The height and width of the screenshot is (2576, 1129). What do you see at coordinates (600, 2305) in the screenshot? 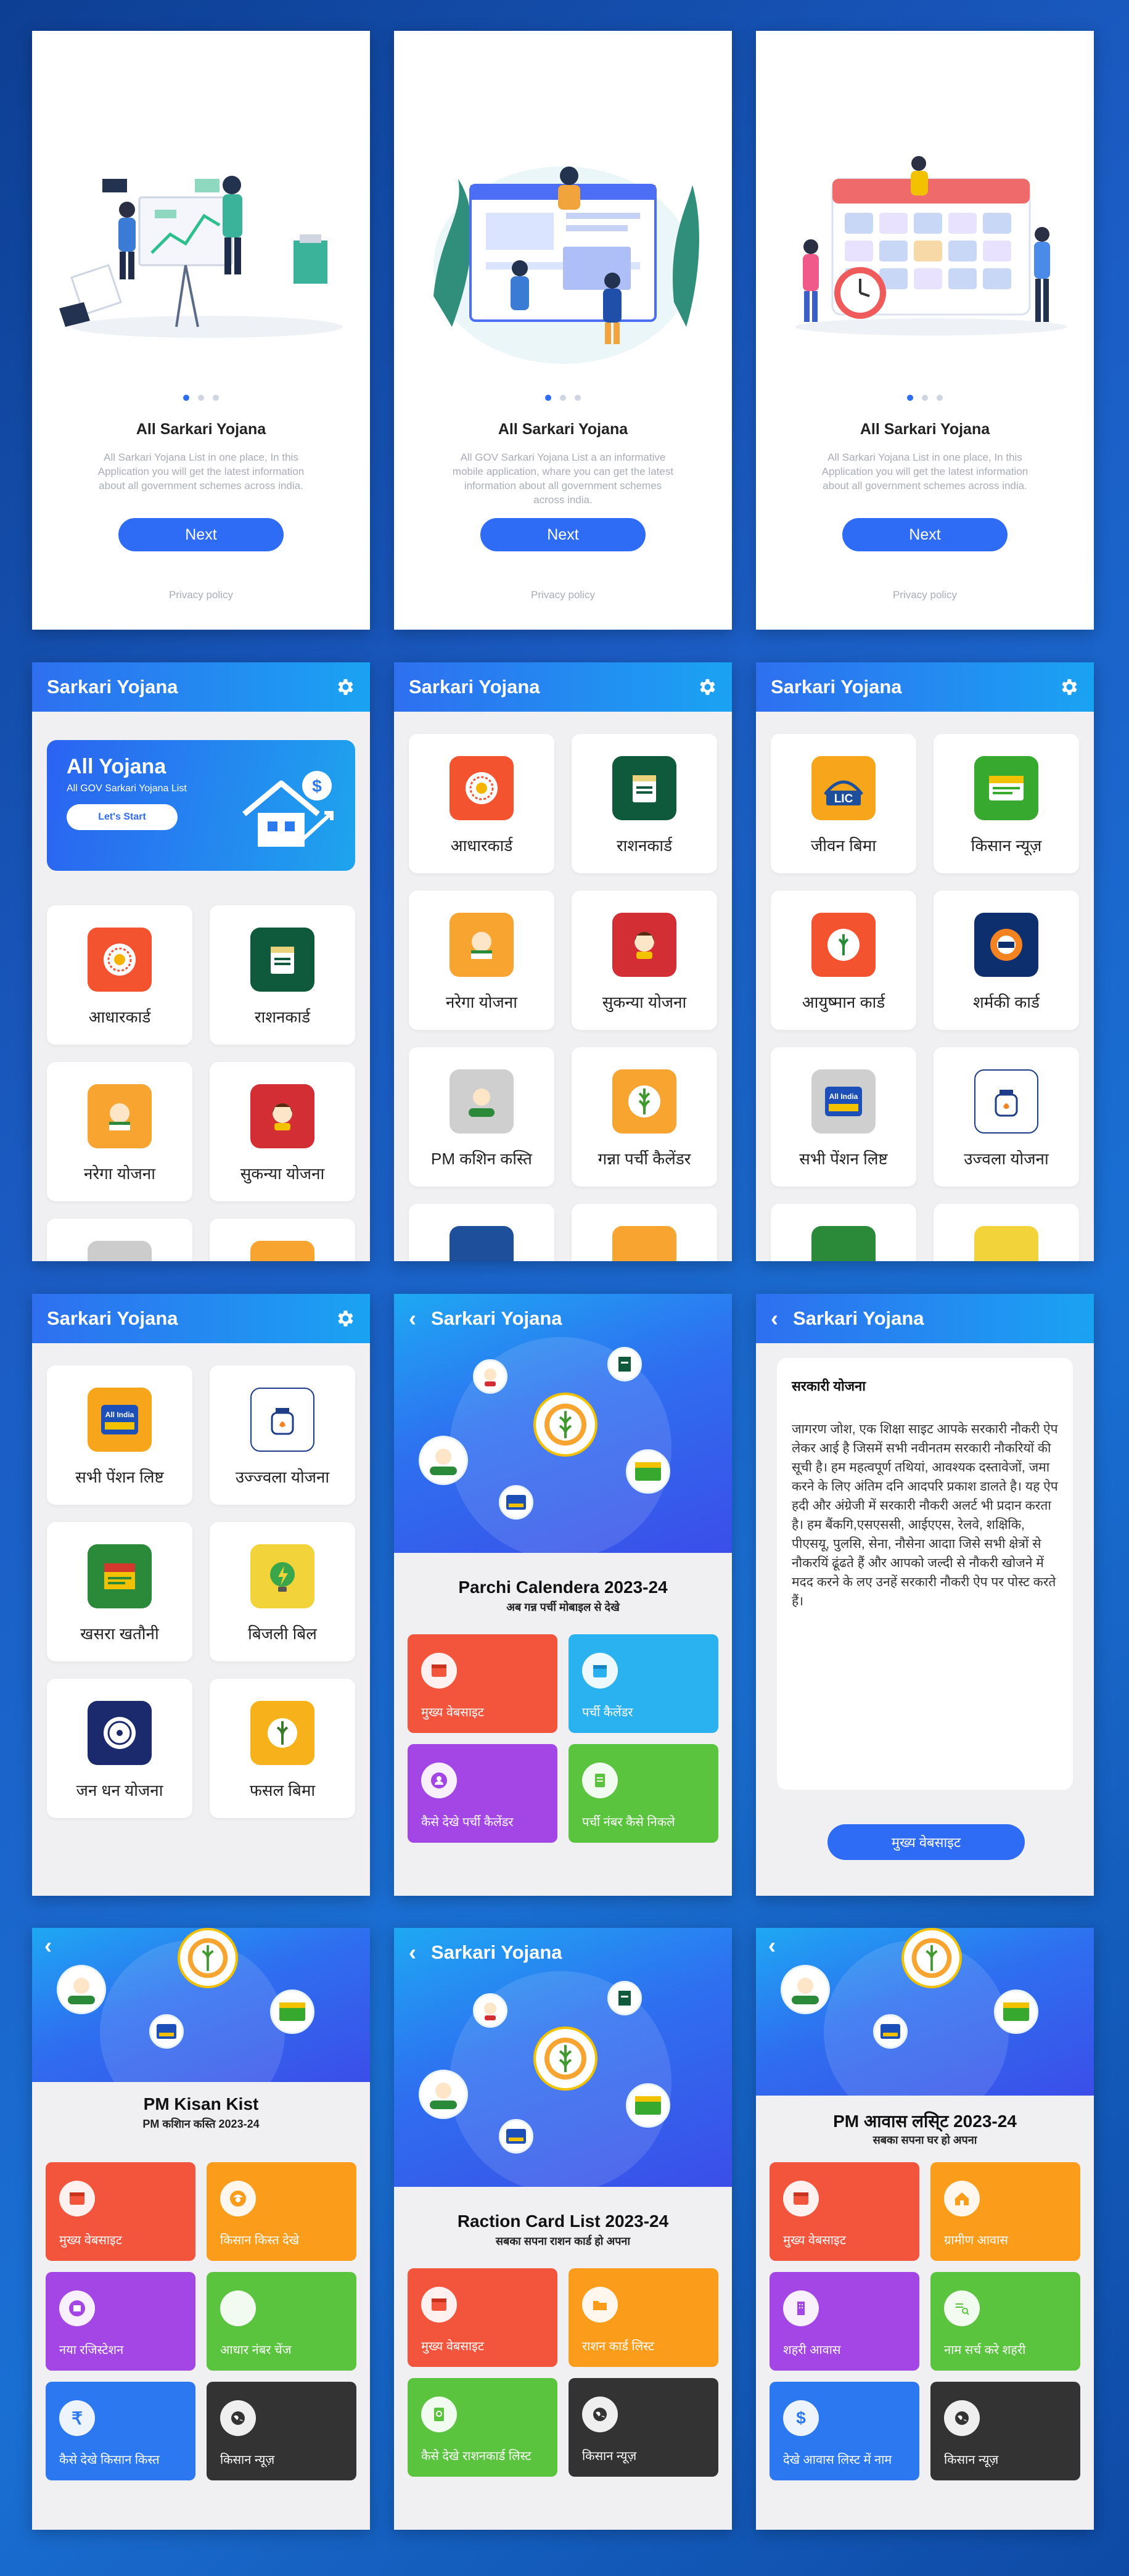
I see `folder-icon` at bounding box center [600, 2305].